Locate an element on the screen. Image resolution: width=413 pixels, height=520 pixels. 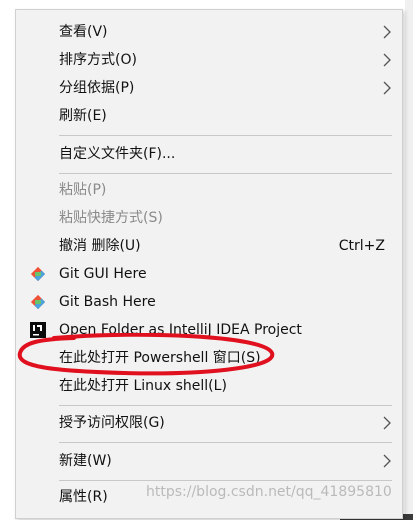
menu-item-label: 粘贴快捷方式(S) is located at coordinates (111, 218).